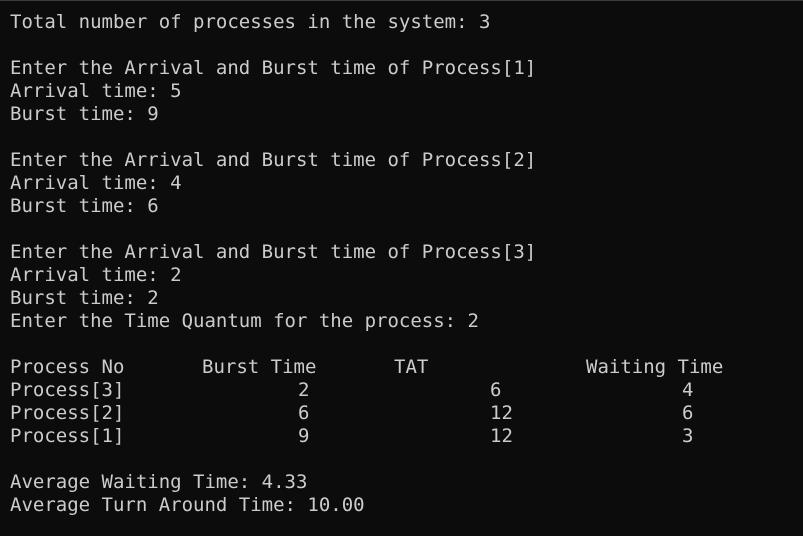 This screenshot has width=803, height=536. What do you see at coordinates (406, 413) in the screenshot?
I see `table-row: Process[2] 6 12 6` at bounding box center [406, 413].